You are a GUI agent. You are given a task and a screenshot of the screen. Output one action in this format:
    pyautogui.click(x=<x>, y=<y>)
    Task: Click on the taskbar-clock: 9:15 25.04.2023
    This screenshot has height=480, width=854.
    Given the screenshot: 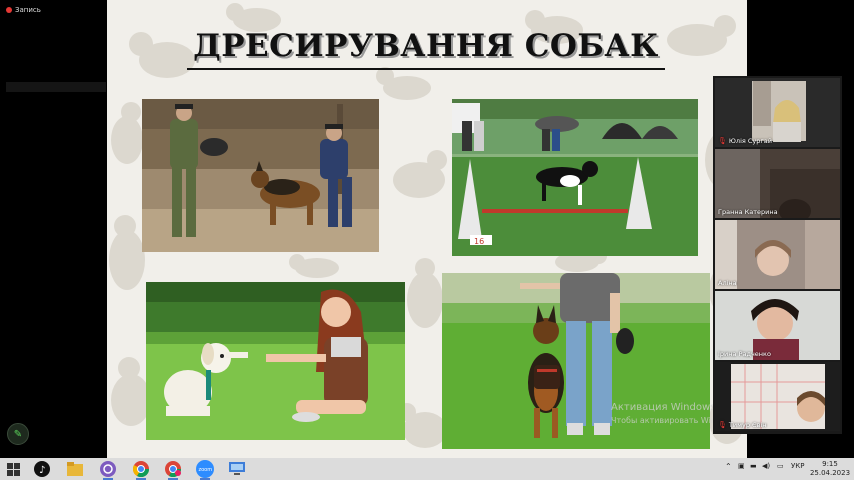 What is the action you would take?
    pyautogui.click(x=830, y=469)
    